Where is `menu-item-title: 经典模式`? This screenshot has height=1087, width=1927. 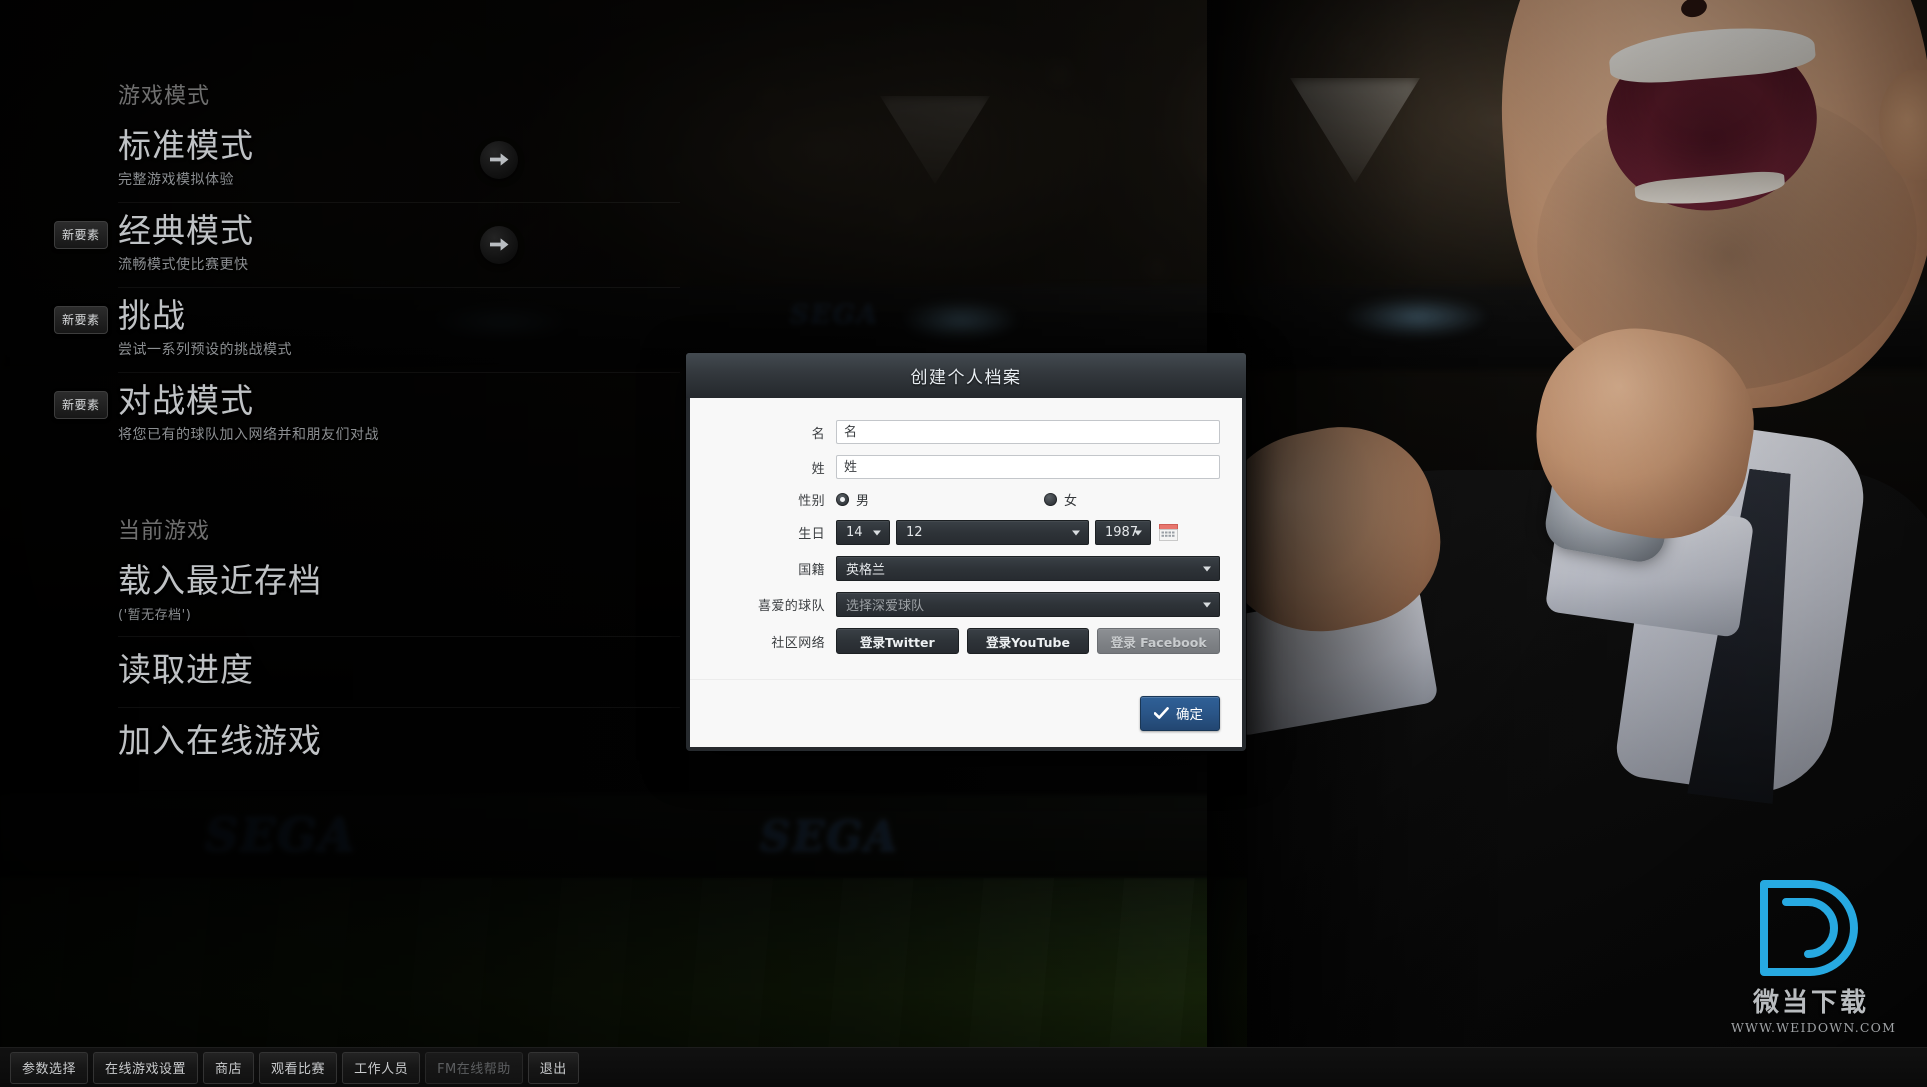
menu-item-title: 经典模式 is located at coordinates (186, 230).